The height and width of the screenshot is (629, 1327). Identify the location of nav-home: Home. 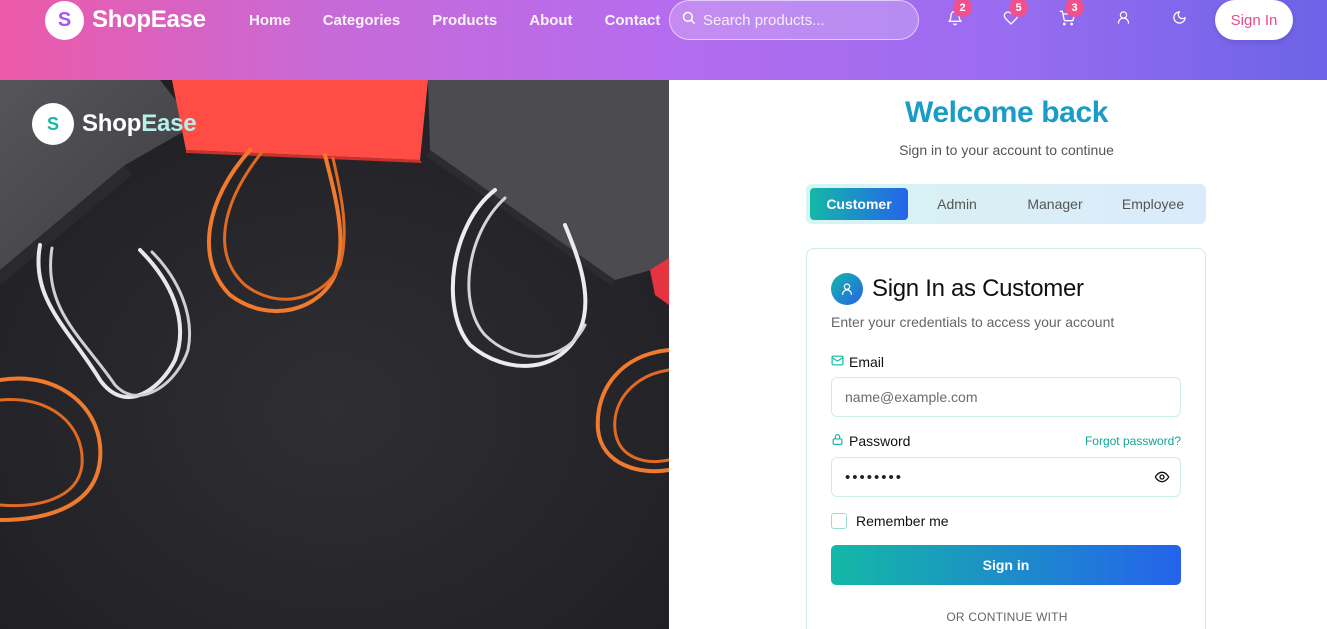
(270, 20).